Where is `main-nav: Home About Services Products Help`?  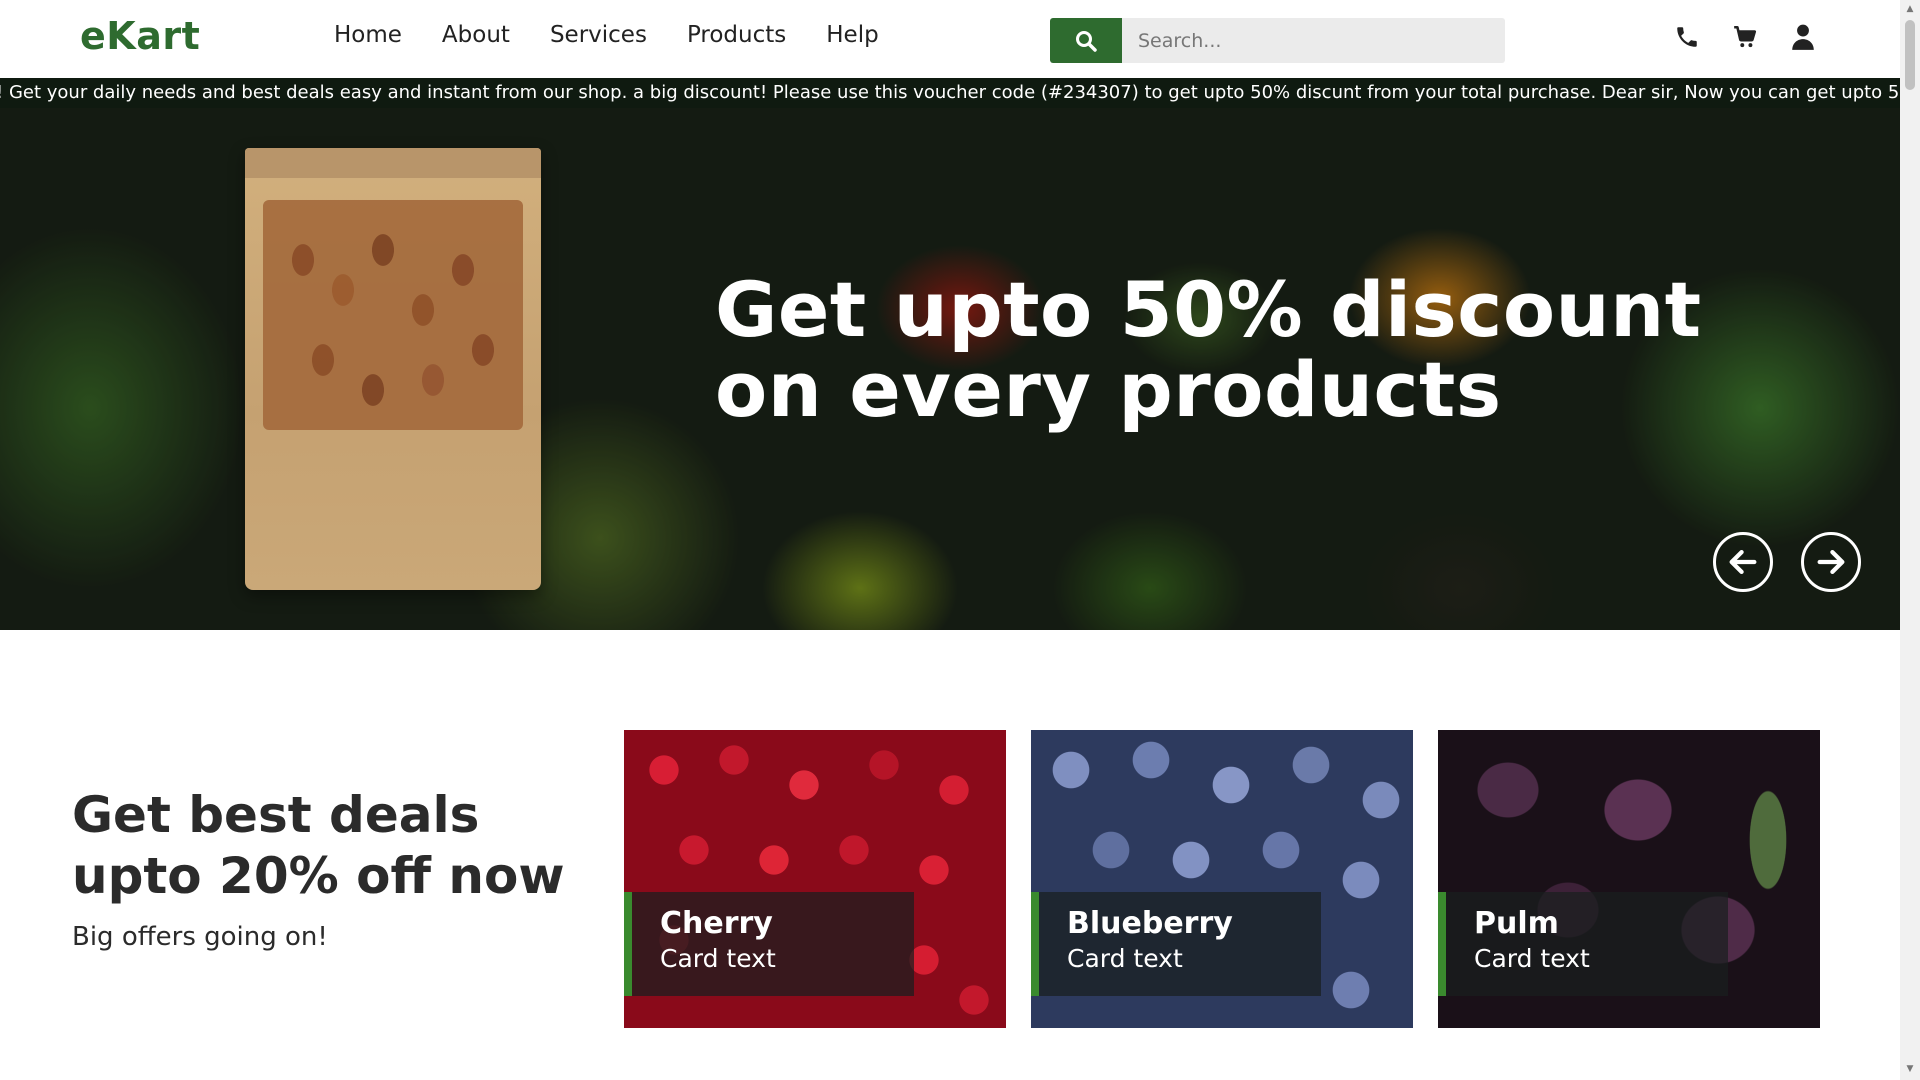 main-nav: Home About Services Products Help is located at coordinates (606, 35).